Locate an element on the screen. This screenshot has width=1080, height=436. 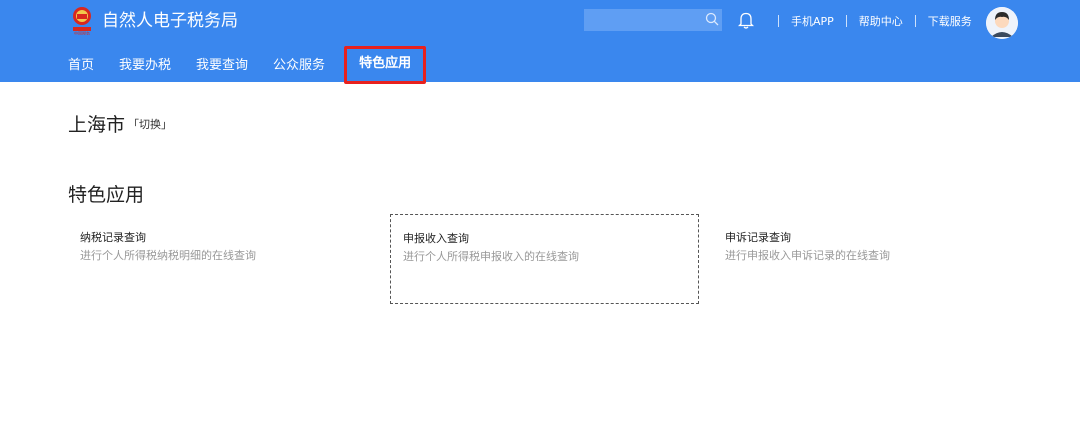
search-input is located at coordinates (653, 20).